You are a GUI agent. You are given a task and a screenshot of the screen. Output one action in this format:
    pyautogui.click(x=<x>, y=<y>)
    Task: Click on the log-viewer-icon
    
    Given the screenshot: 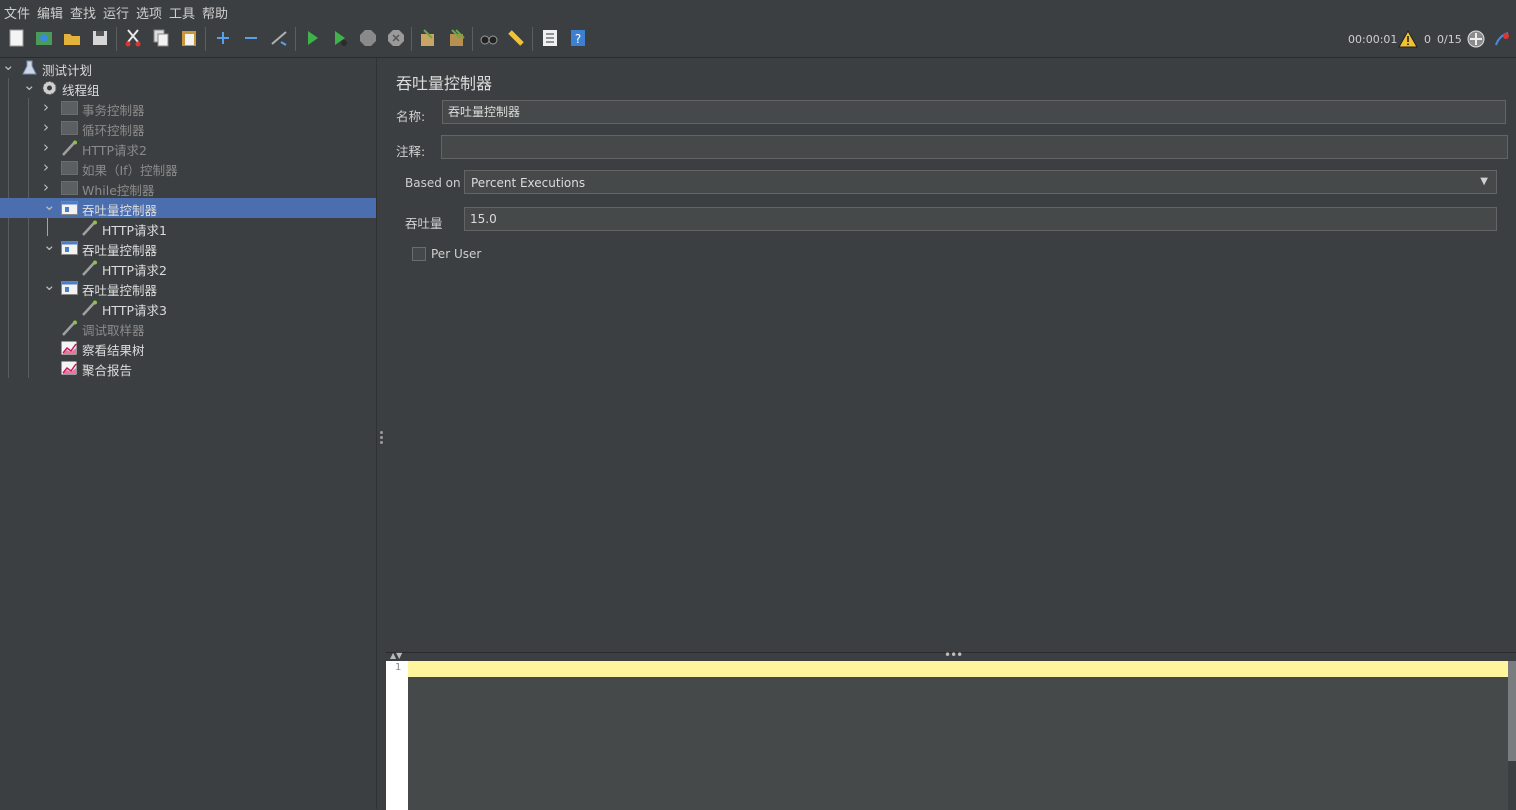 What is the action you would take?
    pyautogui.click(x=1502, y=39)
    